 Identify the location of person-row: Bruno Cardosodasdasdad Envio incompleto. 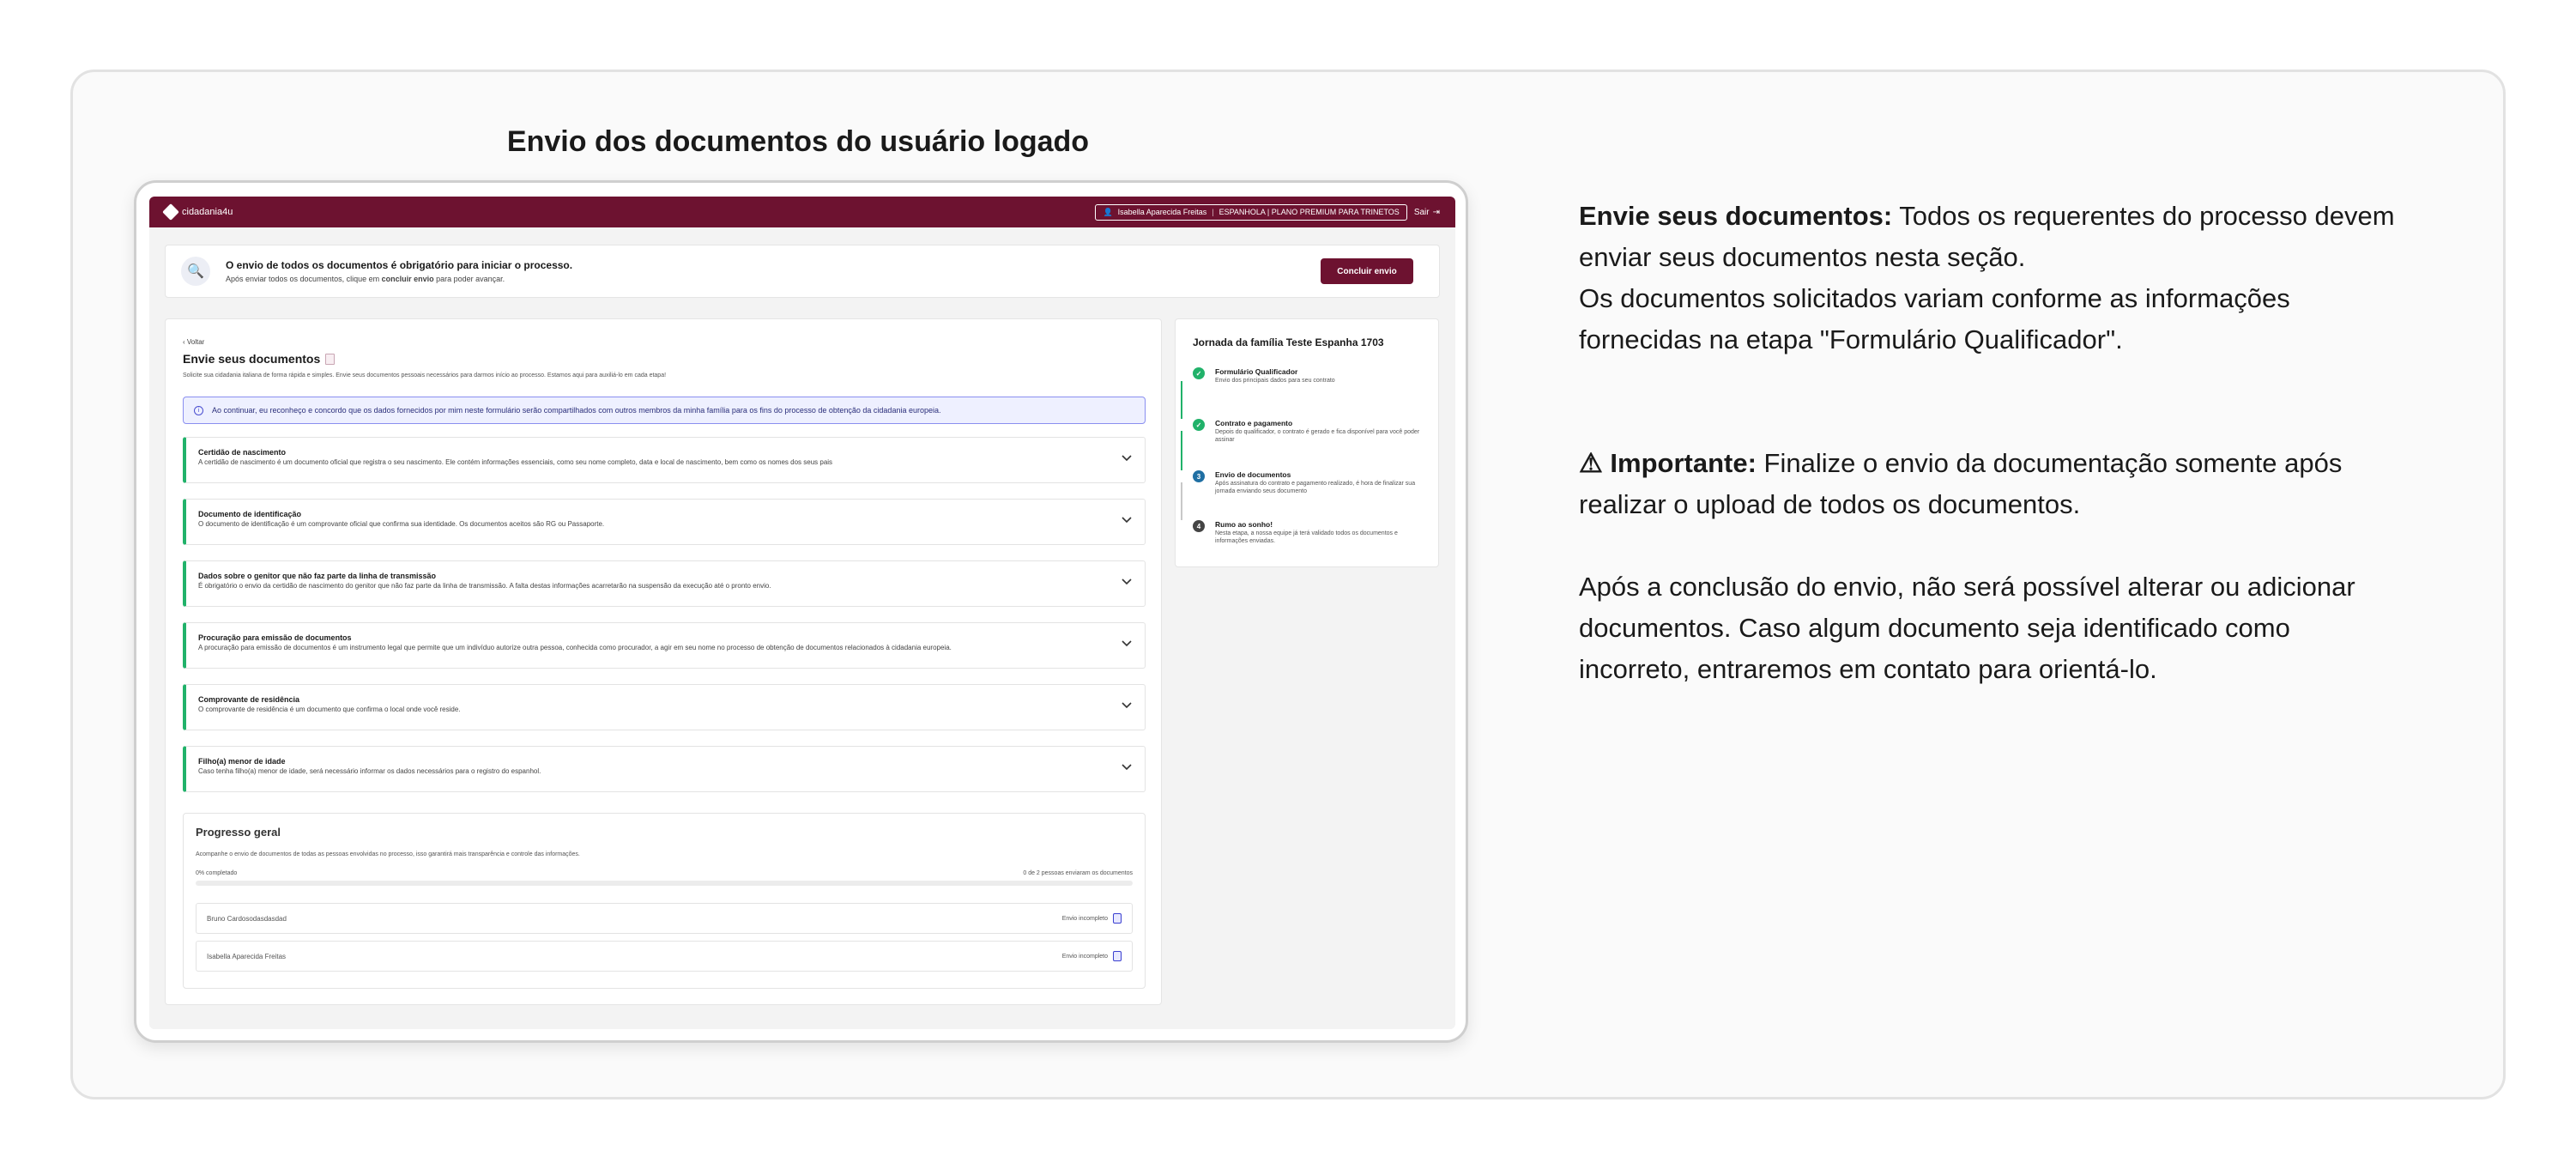
(664, 918).